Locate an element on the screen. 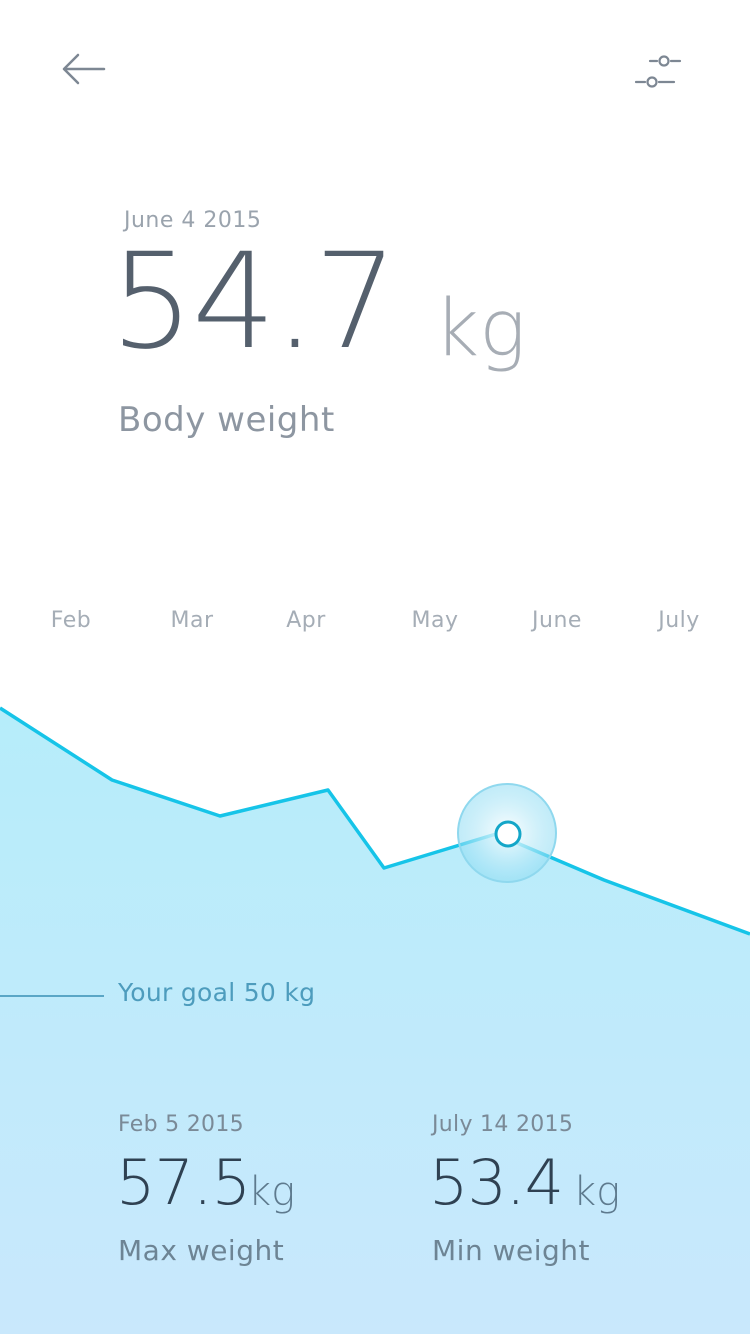 This screenshot has width=750, height=1334. current-weight-unit: kg is located at coordinates (480, 329).